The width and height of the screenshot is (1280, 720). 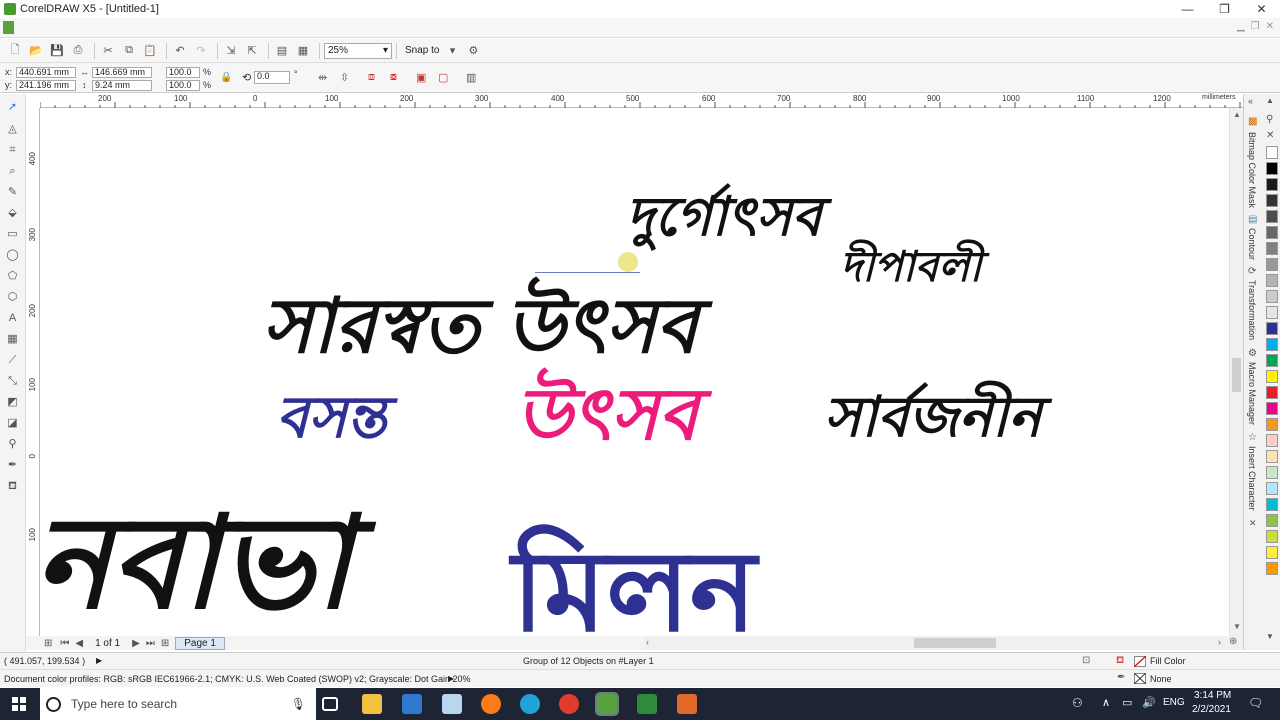 I want to click on zoom-level-select: 25% ▾, so click(x=358, y=50).